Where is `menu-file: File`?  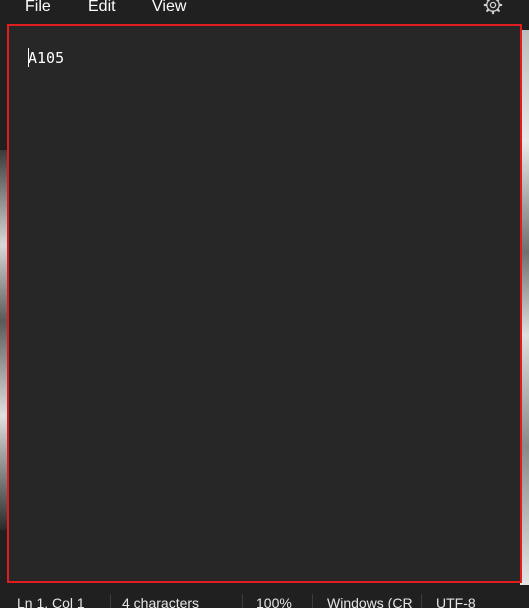 menu-file: File is located at coordinates (38, 9).